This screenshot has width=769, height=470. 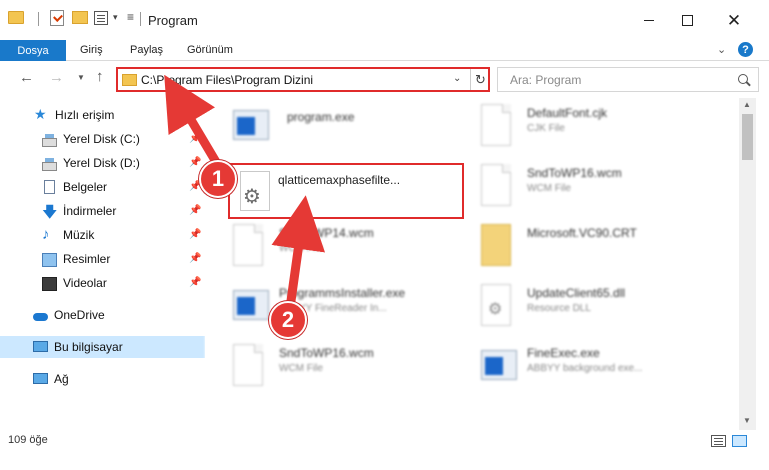 What do you see at coordinates (649, 20) in the screenshot?
I see `minimize-icon` at bounding box center [649, 20].